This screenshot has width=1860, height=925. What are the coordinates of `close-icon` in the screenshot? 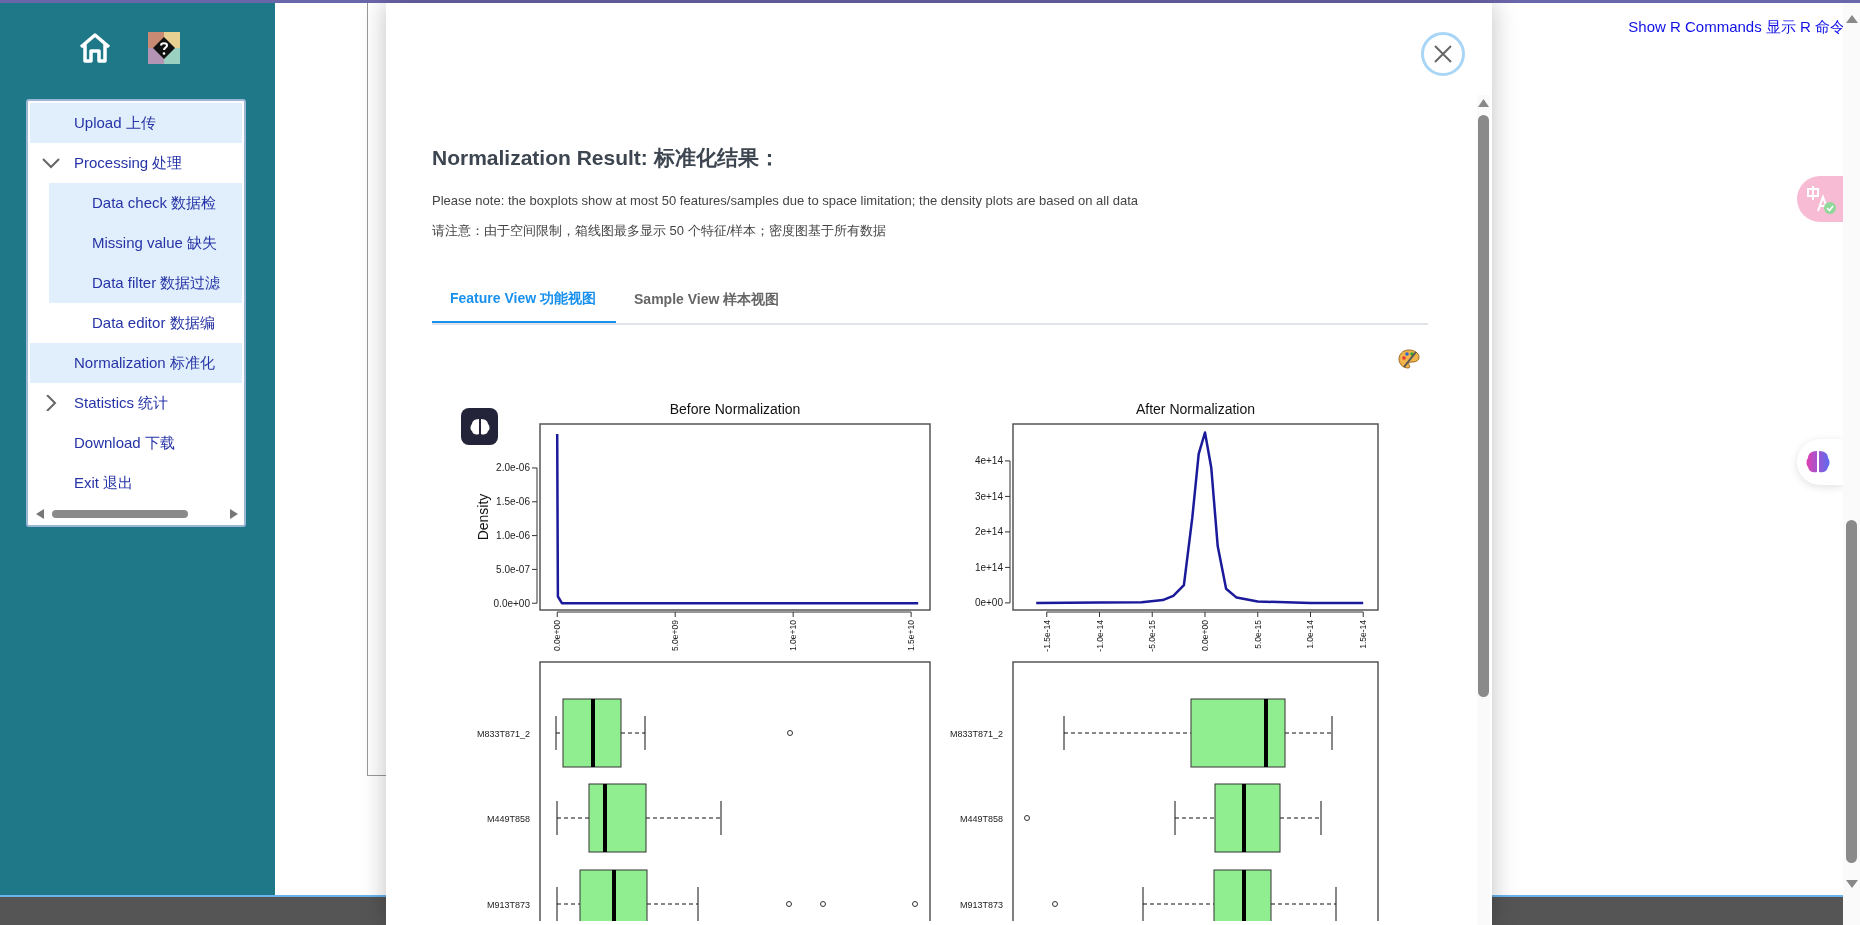 It's located at (1443, 54).